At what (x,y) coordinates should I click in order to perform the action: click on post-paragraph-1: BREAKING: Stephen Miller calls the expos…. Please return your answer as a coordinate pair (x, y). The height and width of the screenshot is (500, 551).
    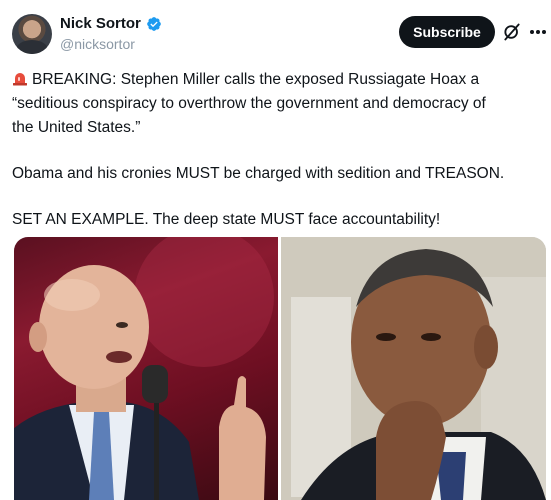
    Looking at the image, I should click on (276, 104).